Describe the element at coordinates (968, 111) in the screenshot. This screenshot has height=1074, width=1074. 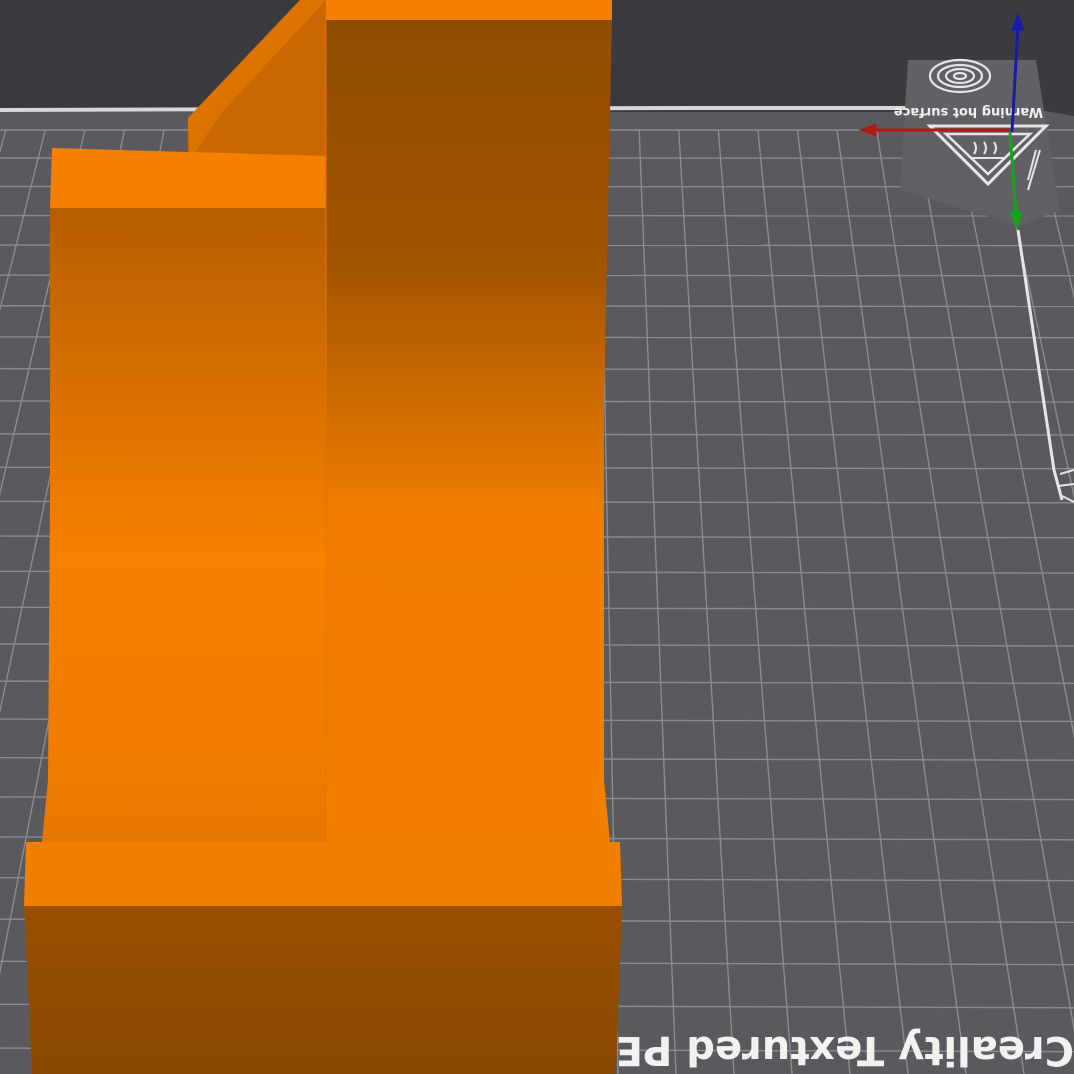
I see `warning-hot-surface-label: Warning hot surface` at that location.